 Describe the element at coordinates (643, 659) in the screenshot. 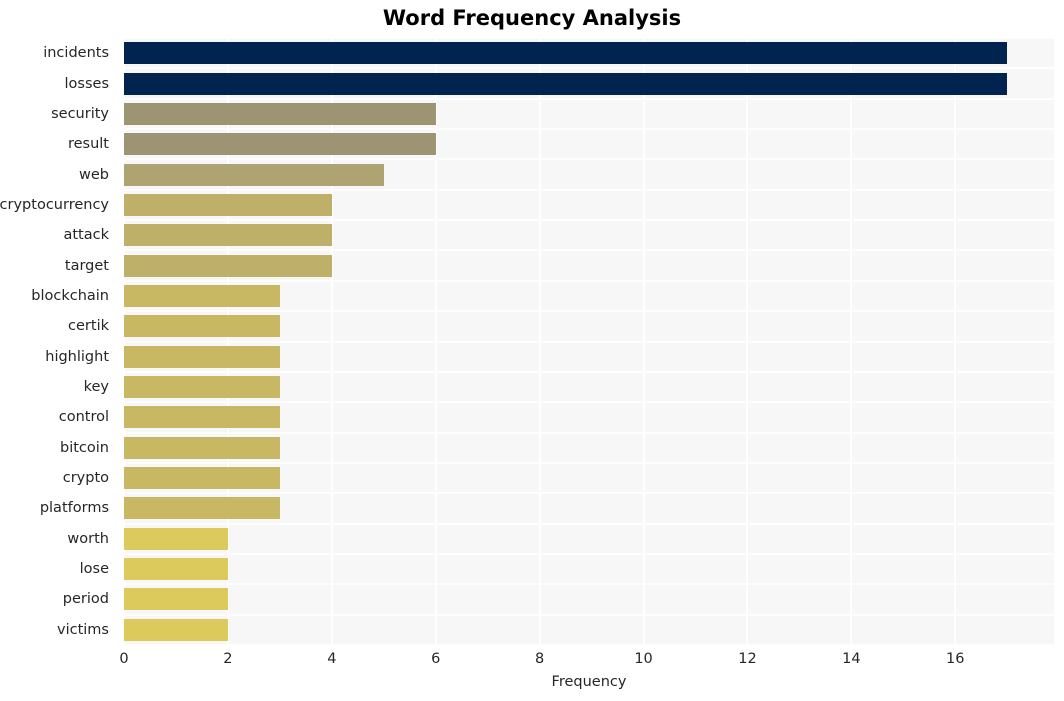

I see `x-axis-tick-label: 10` at that location.